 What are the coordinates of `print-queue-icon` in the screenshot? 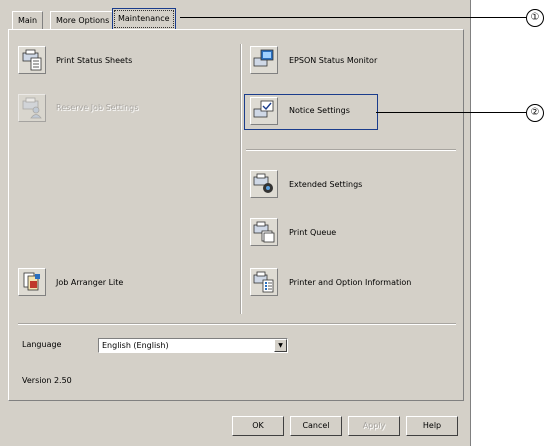 It's located at (264, 232).